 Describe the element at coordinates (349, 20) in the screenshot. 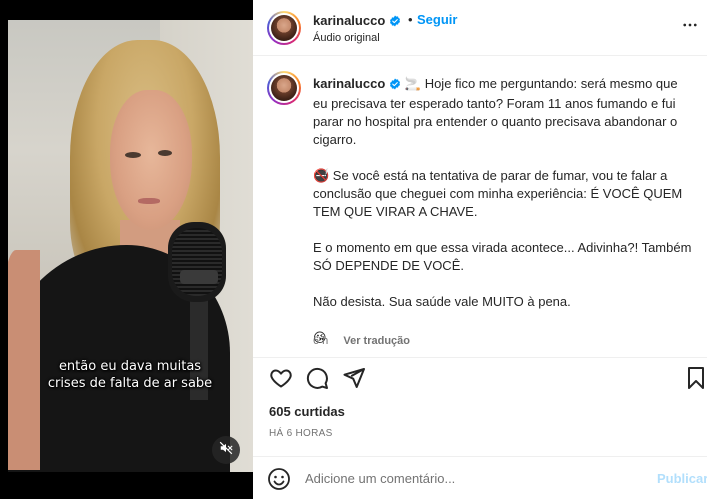

I see `header-username: karinalucco` at that location.